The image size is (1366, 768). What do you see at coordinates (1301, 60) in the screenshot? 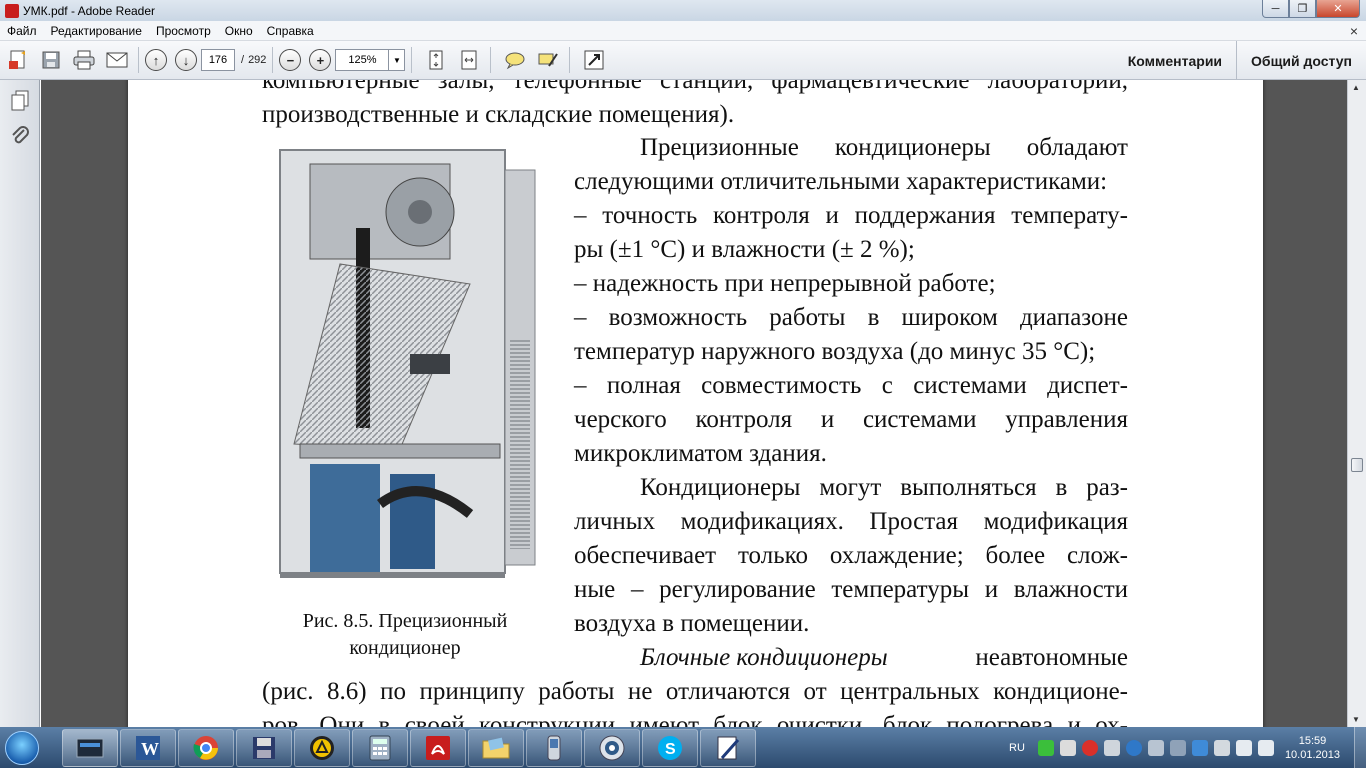
I see `share-pane-button: Общий доступ` at bounding box center [1301, 60].